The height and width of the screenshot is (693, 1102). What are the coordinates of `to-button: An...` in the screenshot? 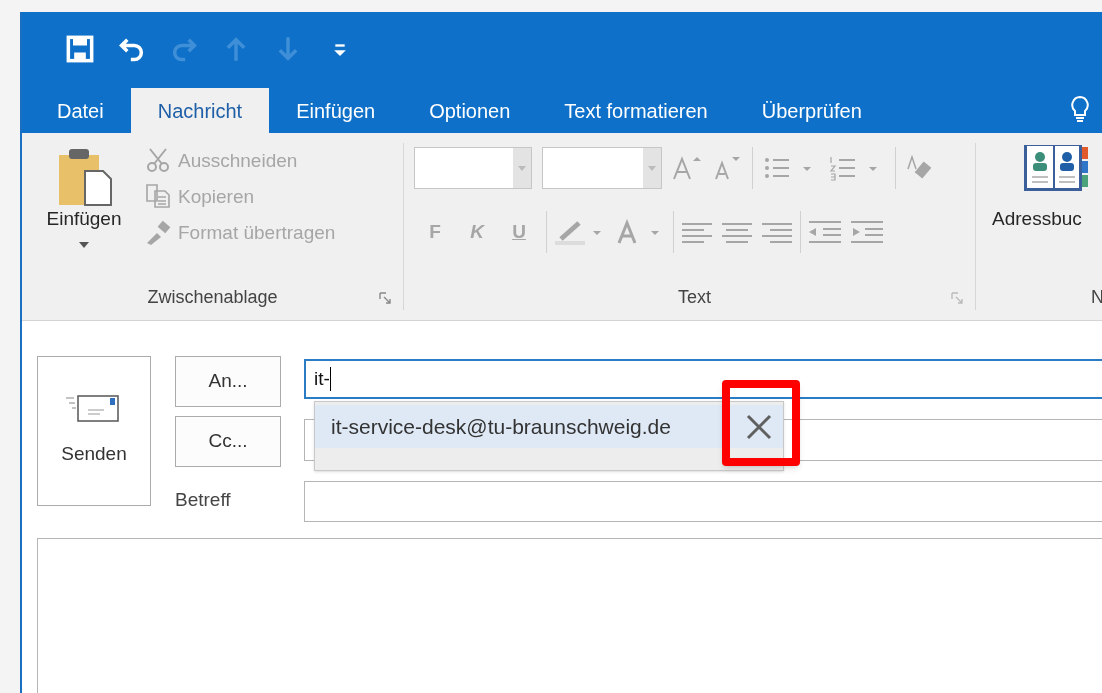 It's located at (228, 381).